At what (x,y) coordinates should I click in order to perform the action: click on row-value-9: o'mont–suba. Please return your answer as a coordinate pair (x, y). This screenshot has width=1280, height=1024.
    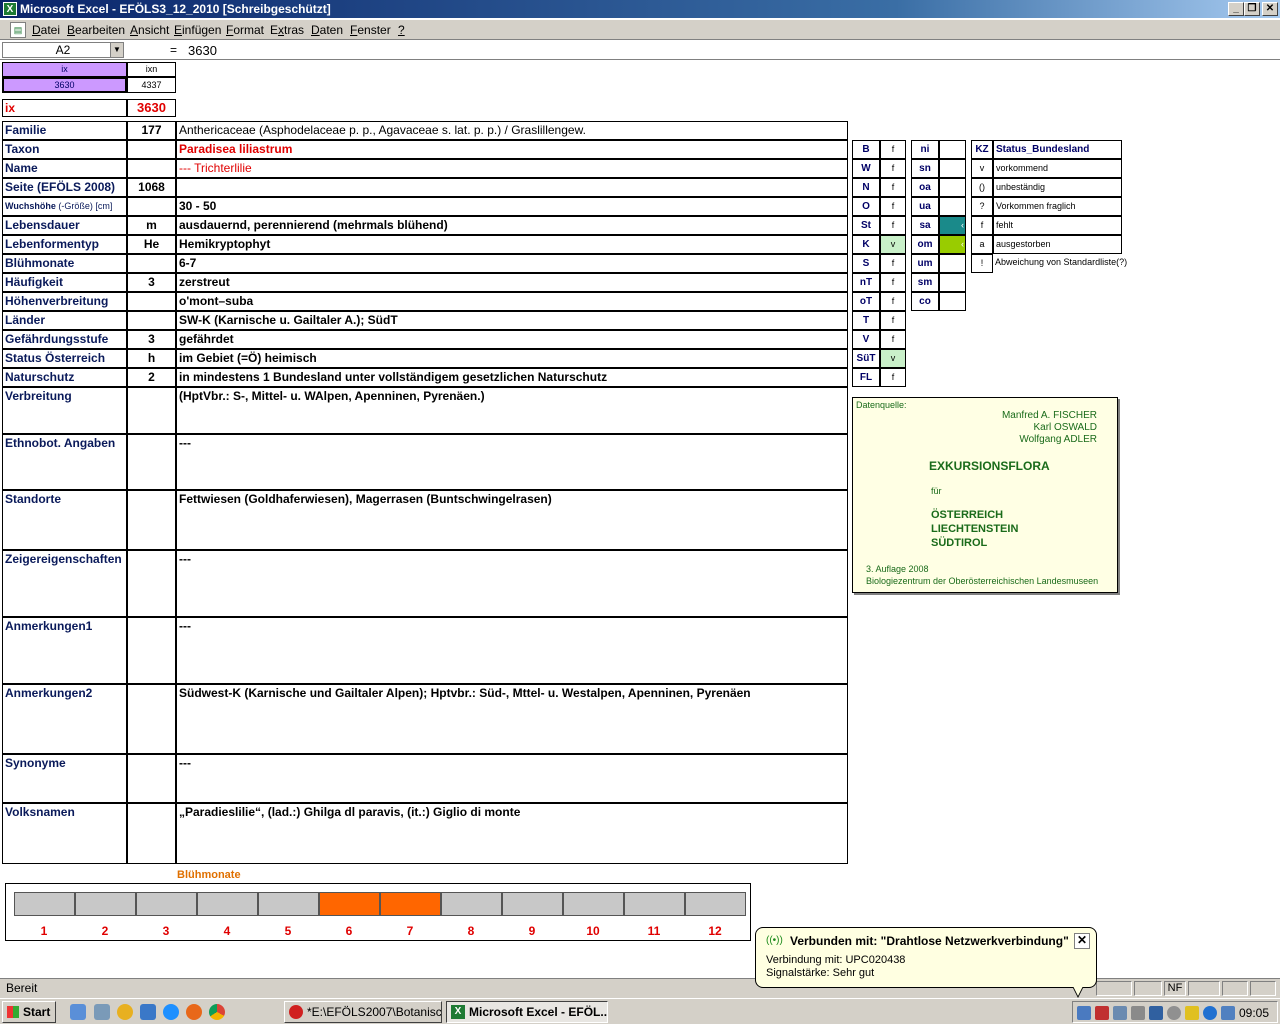
    Looking at the image, I should click on (512, 301).